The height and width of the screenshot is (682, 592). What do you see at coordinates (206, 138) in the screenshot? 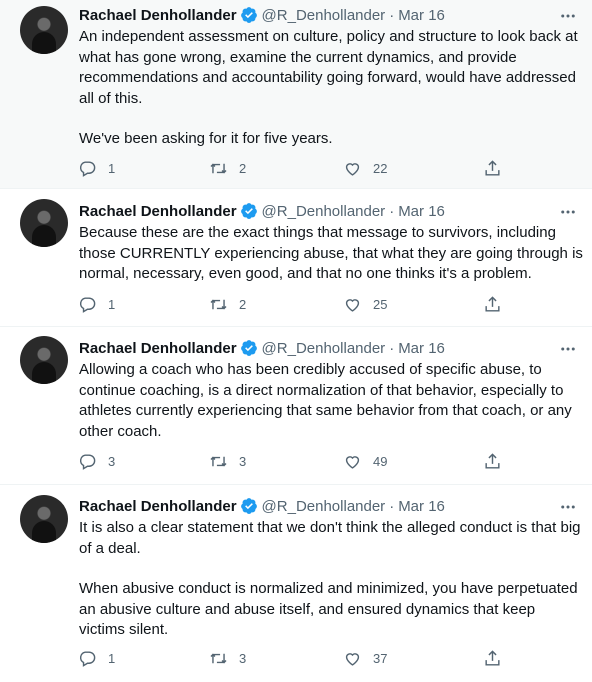
I see `tweet-paragraph: We've been asking for it for five years.` at bounding box center [206, 138].